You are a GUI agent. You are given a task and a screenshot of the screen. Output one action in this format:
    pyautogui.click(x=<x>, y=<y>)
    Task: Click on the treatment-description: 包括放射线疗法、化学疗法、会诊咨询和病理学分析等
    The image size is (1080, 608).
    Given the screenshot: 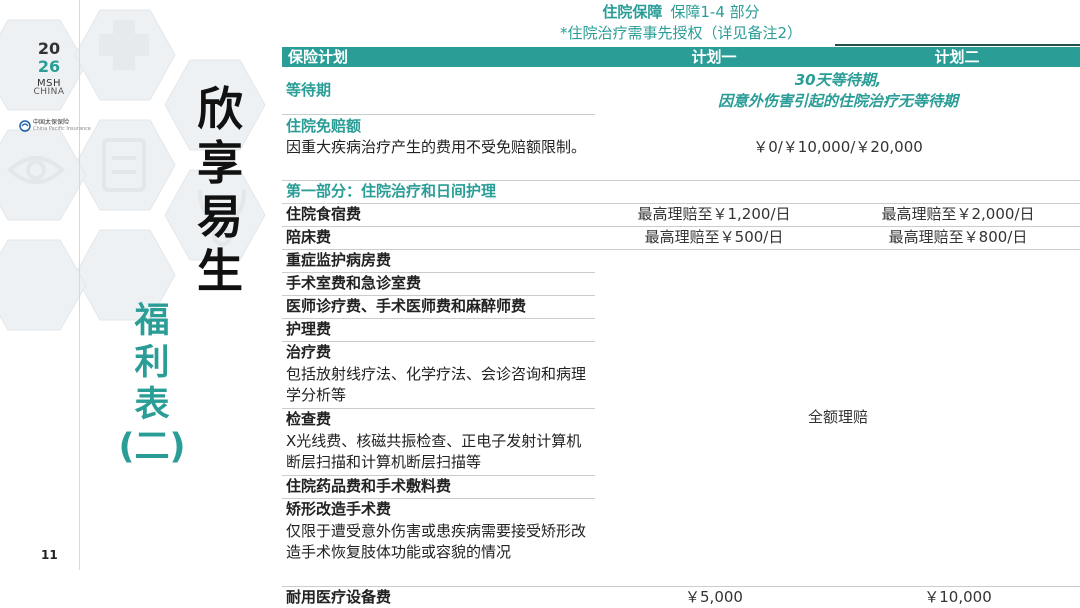 What is the action you would take?
    pyautogui.click(x=436, y=384)
    